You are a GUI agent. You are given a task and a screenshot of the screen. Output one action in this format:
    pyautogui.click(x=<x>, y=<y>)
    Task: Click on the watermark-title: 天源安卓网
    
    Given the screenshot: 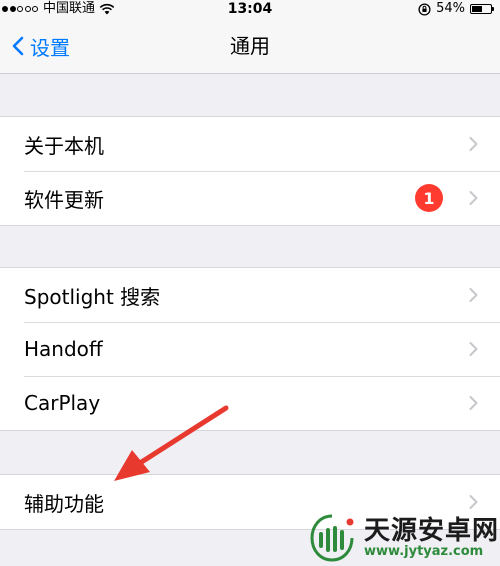 What is the action you would take?
    pyautogui.click(x=432, y=530)
    